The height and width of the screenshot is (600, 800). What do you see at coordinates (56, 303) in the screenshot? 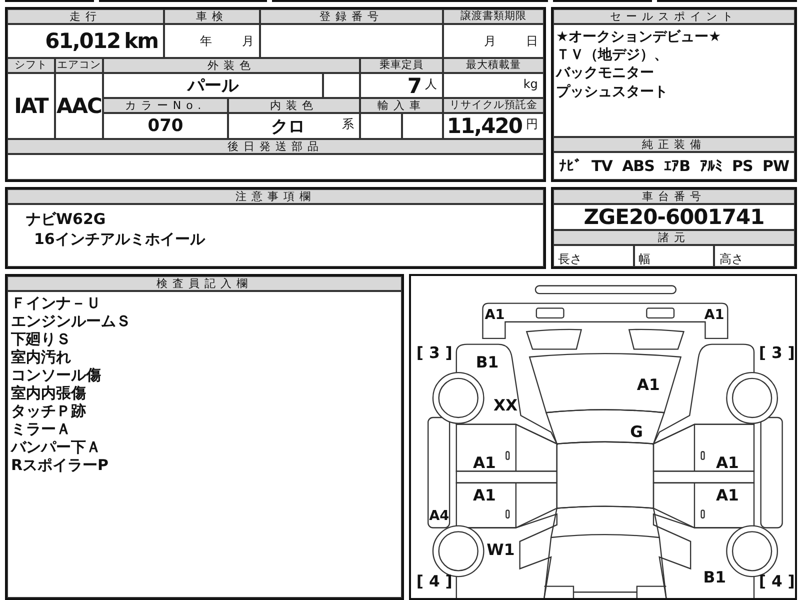
I see `inspection-note: Ｆインナ－Ｕ` at bounding box center [56, 303].